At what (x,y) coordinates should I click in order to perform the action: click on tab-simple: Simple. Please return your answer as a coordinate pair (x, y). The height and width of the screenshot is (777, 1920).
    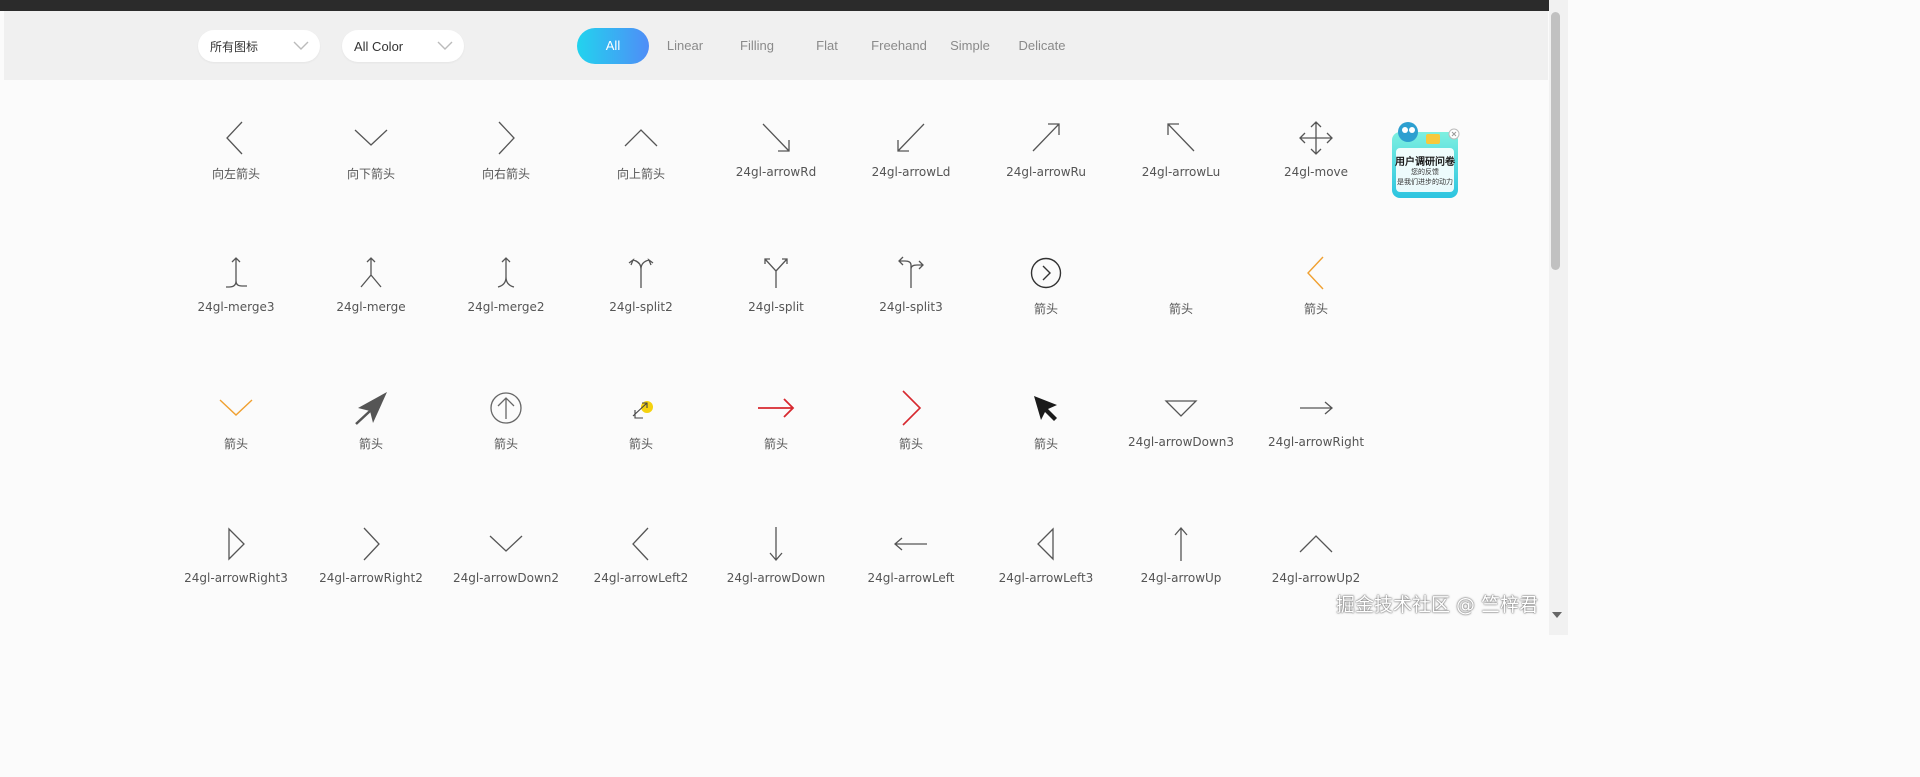
    Looking at the image, I should click on (970, 46).